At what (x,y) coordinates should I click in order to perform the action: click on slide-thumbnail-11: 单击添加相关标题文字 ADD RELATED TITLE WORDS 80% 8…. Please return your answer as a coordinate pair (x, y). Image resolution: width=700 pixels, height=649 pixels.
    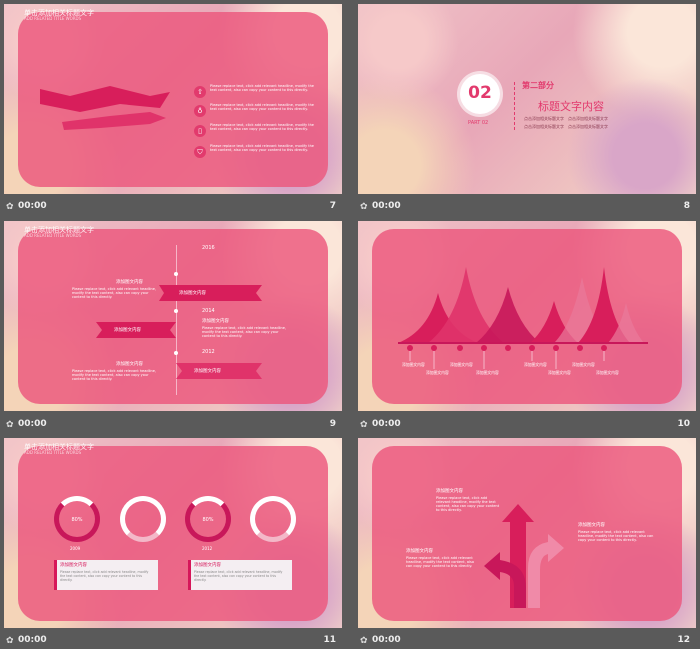
    Looking at the image, I should click on (173, 533).